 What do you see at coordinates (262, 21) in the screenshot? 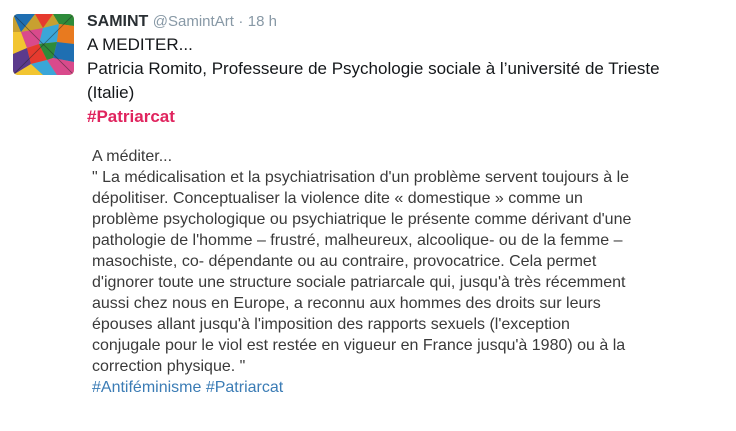
I see `tweet-timestamp: 18 h` at bounding box center [262, 21].